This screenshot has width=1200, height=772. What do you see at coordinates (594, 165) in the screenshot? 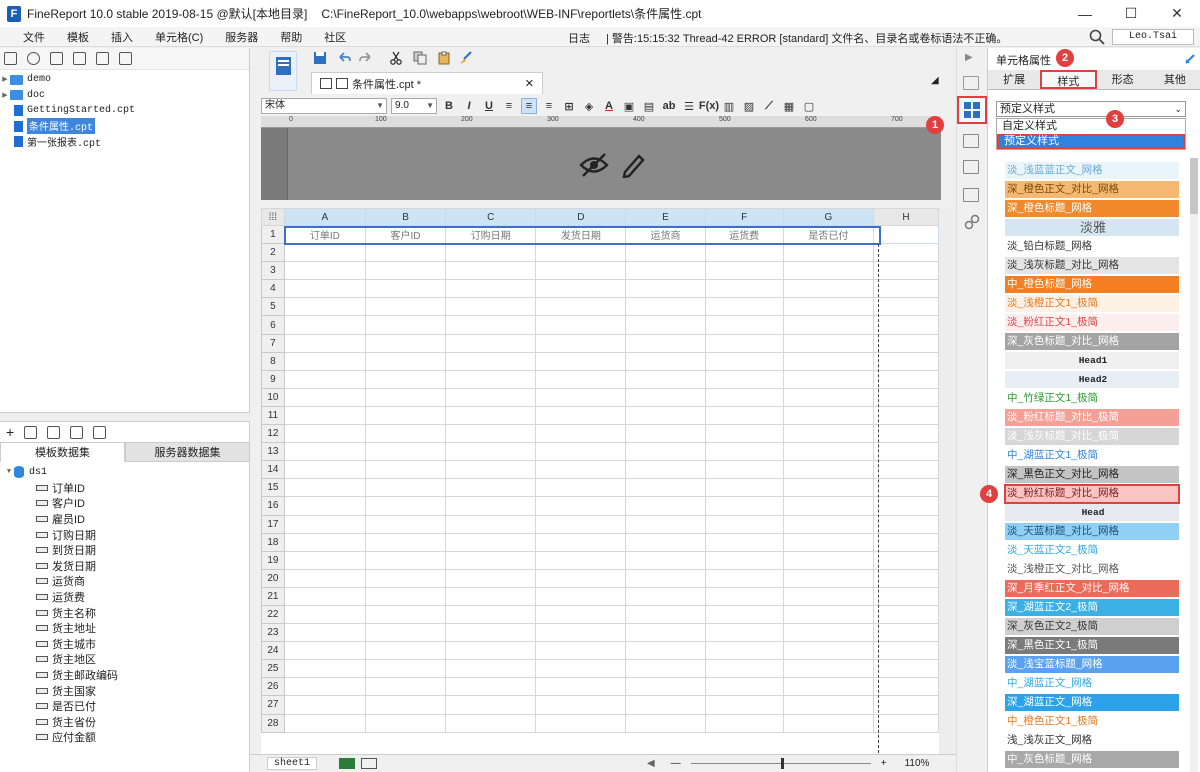
I see `hide-eye-icon` at bounding box center [594, 165].